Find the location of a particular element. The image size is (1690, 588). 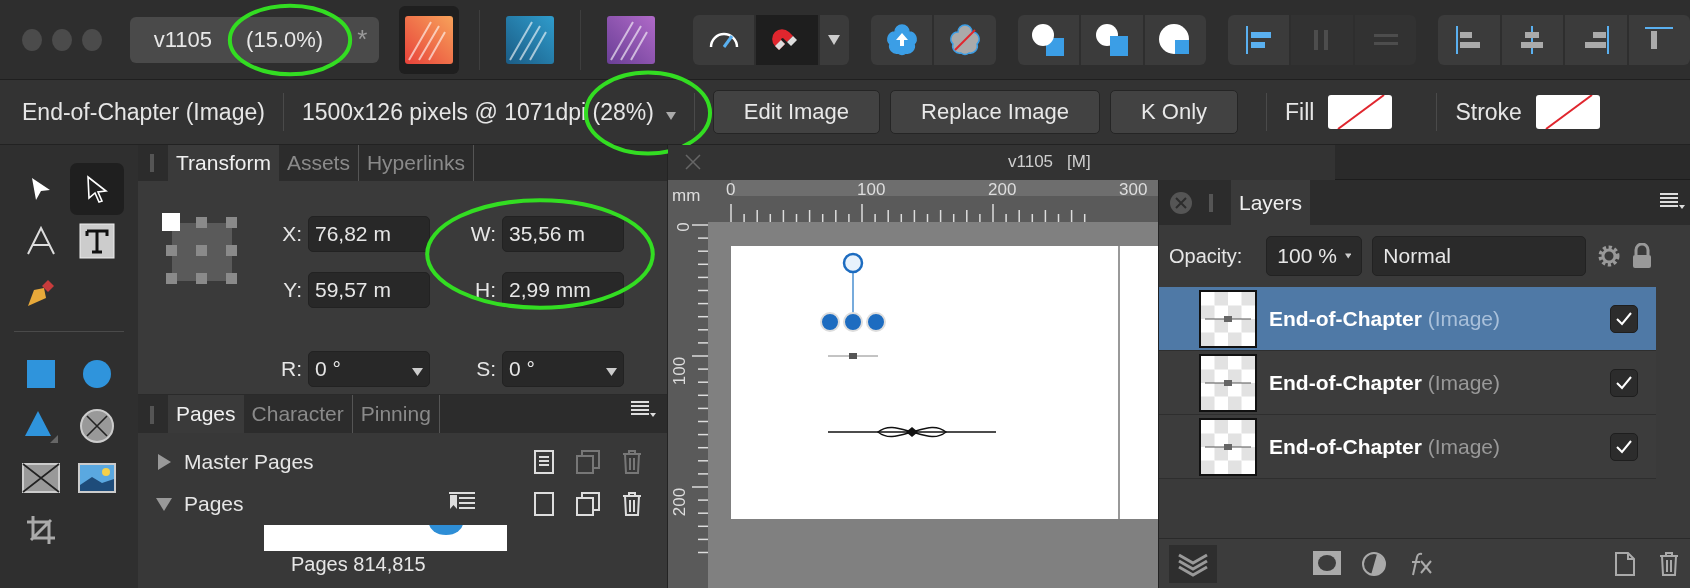

input-field: 2,99 mm is located at coordinates (563, 290).